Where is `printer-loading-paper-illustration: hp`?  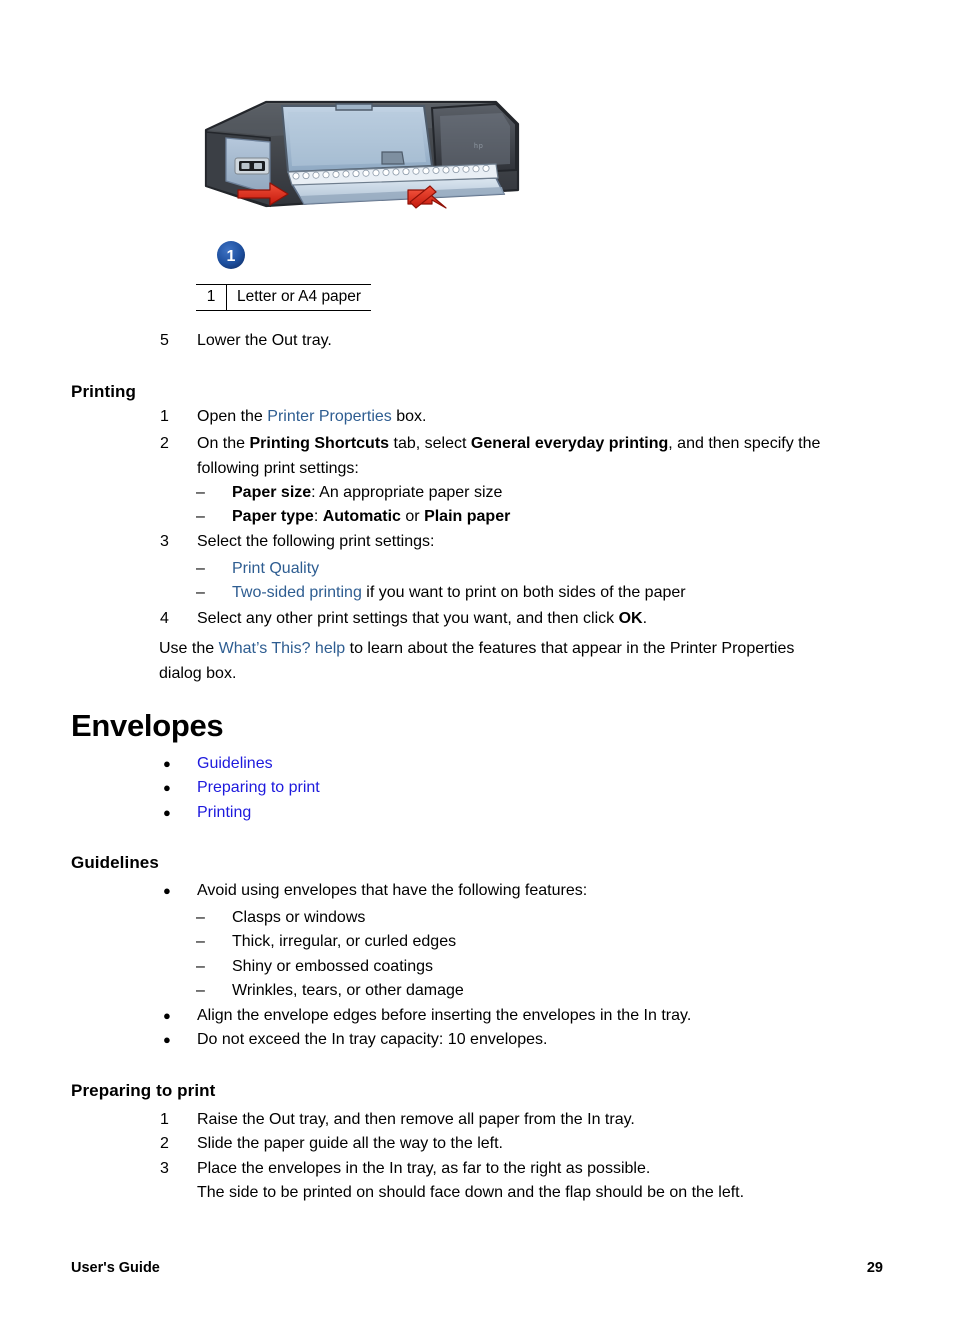
printer-loading-paper-illustration: hp is located at coordinates (362, 154).